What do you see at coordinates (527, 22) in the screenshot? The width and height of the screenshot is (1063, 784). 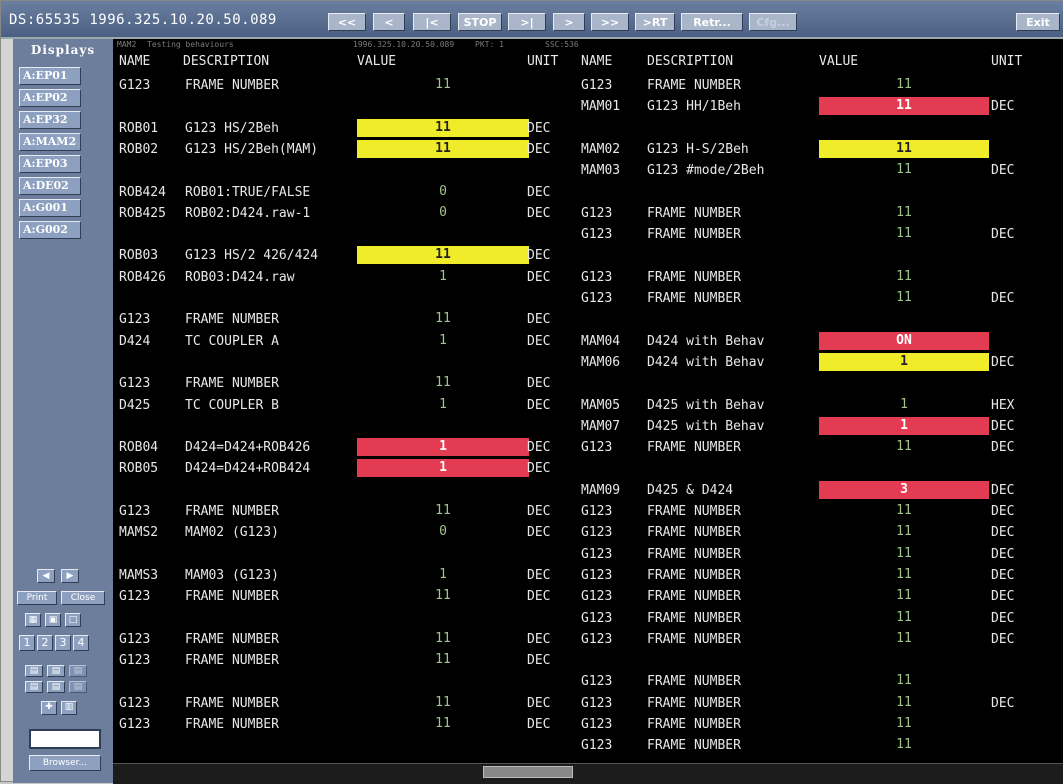 I see `go-end-button: >|` at bounding box center [527, 22].